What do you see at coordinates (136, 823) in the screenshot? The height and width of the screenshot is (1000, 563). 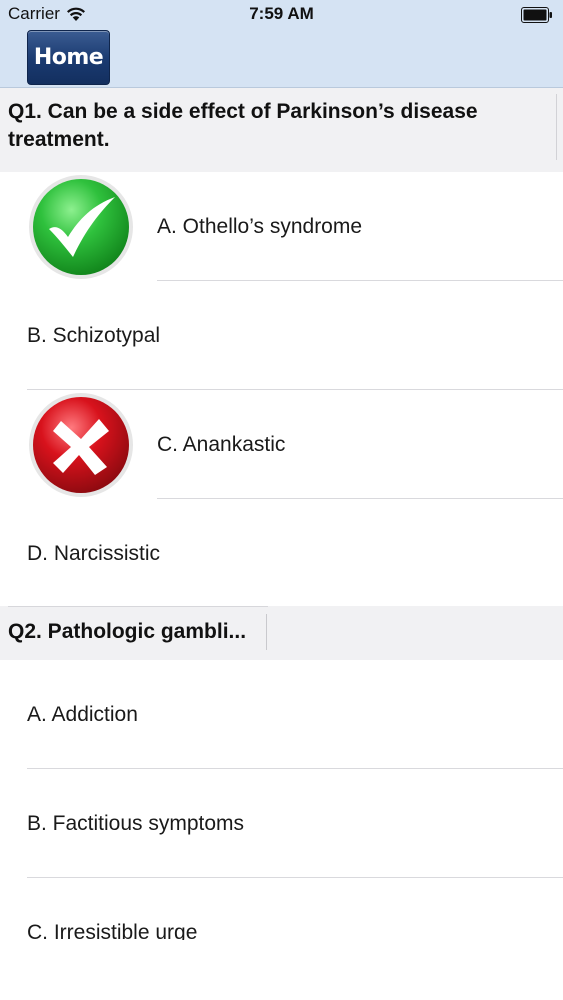 I see `answer-label: B. Factitious symptoms` at bounding box center [136, 823].